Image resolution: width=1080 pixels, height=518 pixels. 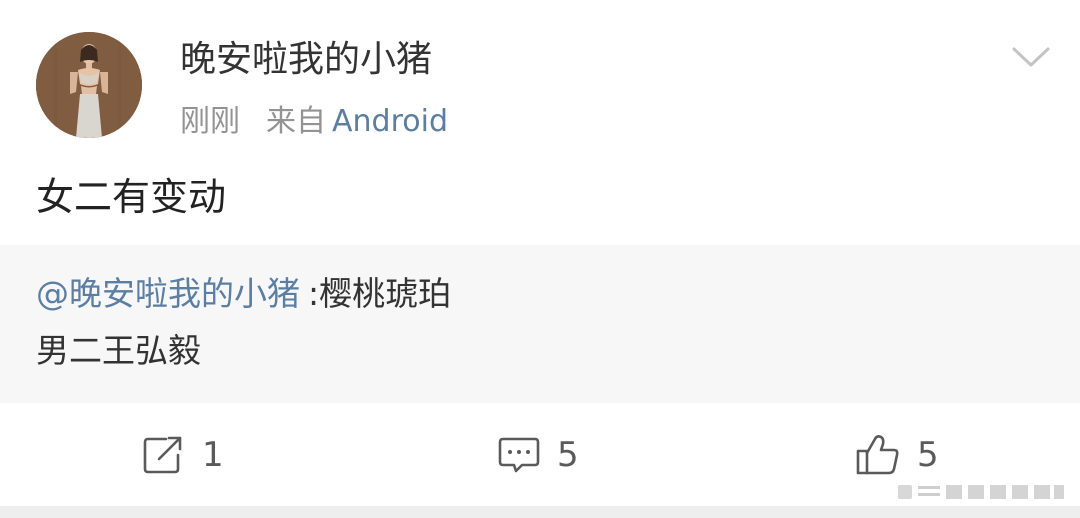 I want to click on chevron-down-icon, so click(x=1031, y=57).